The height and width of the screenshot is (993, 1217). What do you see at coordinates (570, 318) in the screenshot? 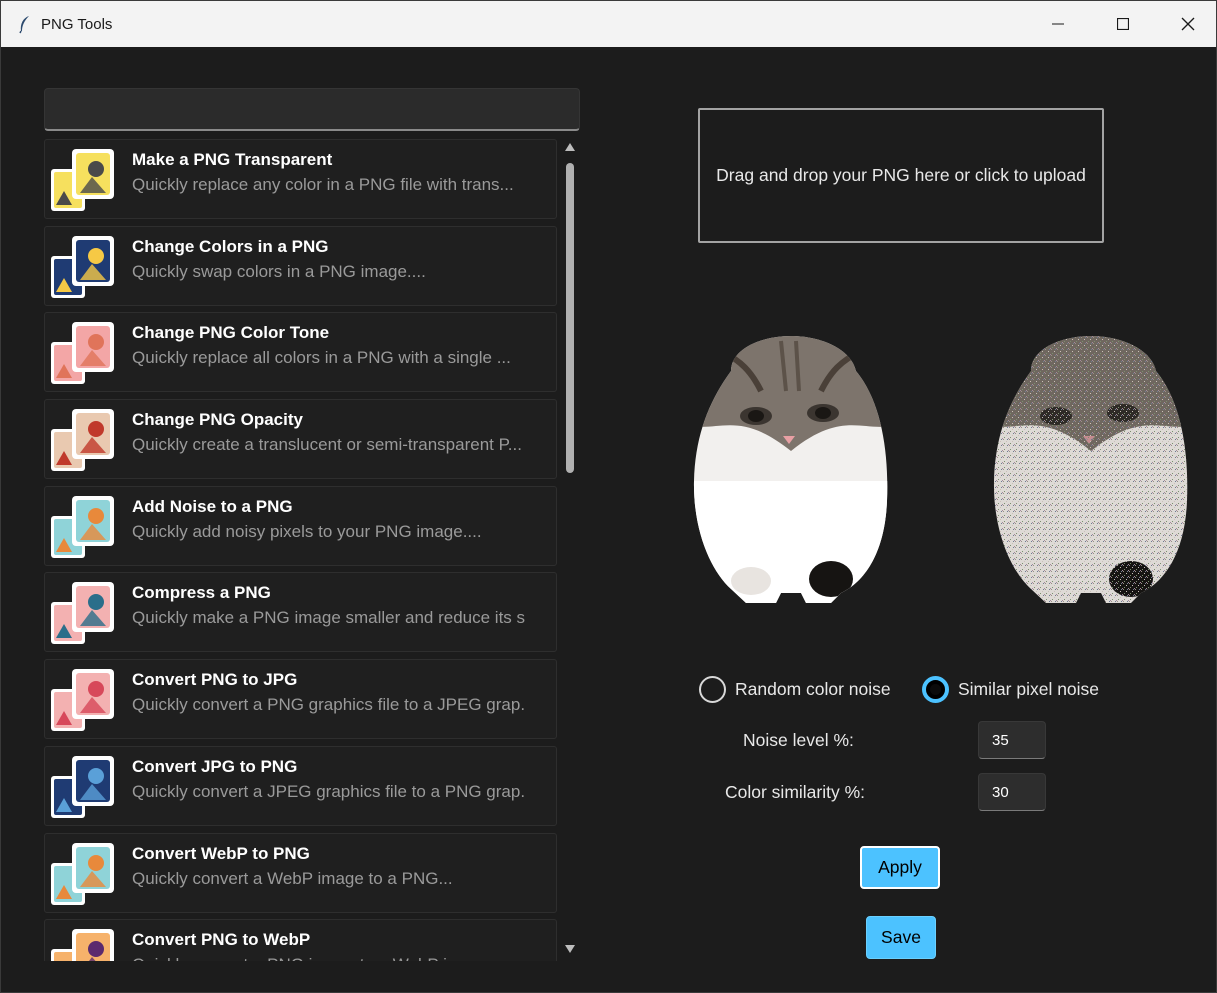
I see `scroll-thumb` at bounding box center [570, 318].